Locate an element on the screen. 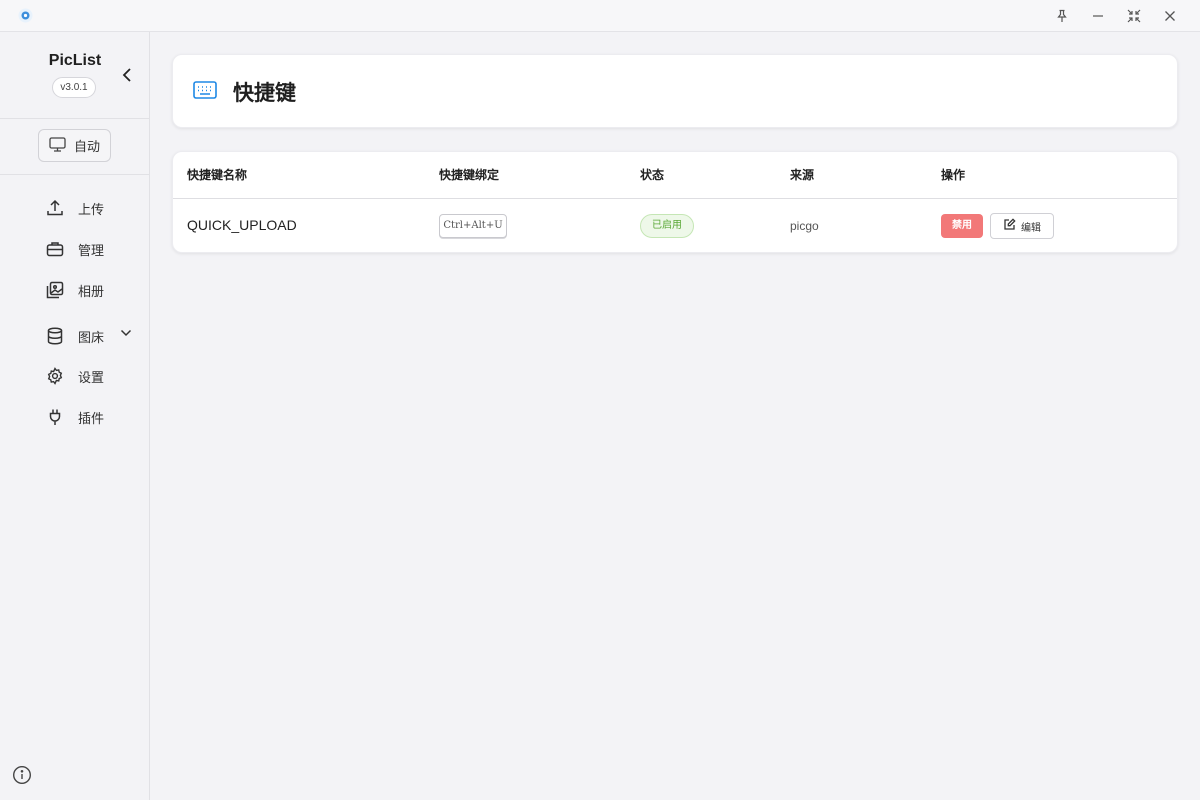  chevron-down-icon is located at coordinates (126, 334).